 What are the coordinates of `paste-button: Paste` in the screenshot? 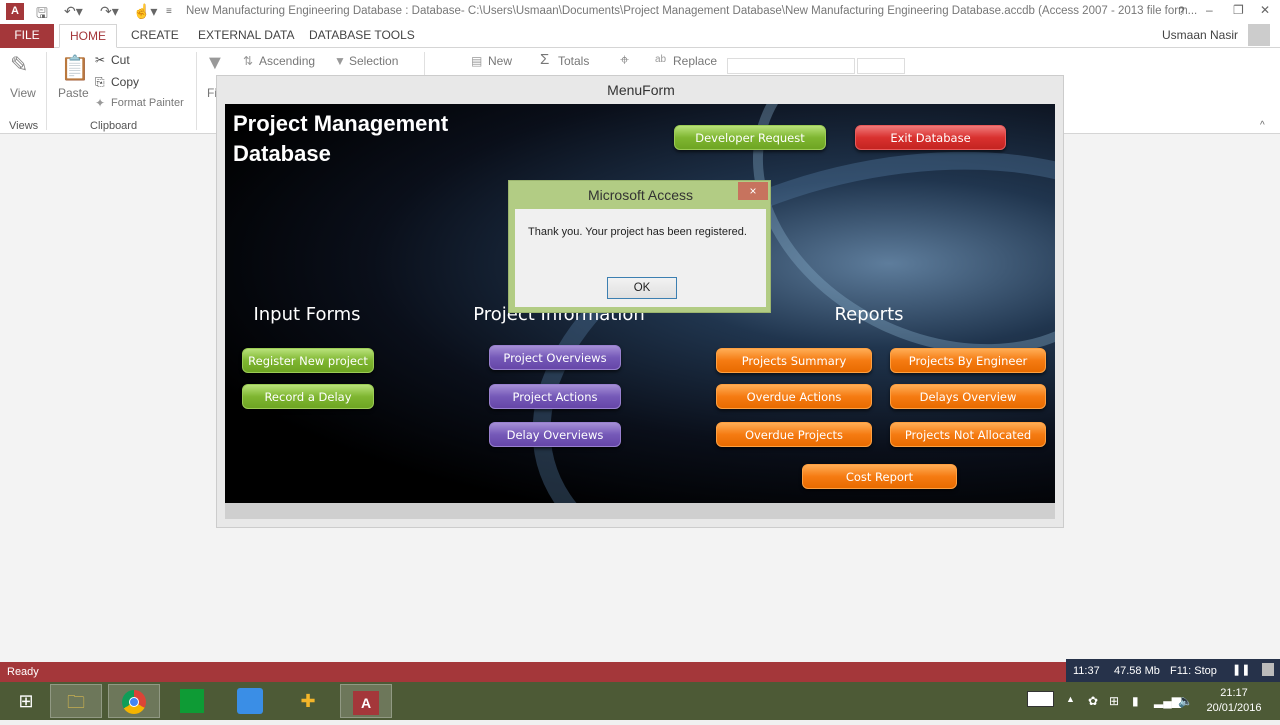 It's located at (73, 93).